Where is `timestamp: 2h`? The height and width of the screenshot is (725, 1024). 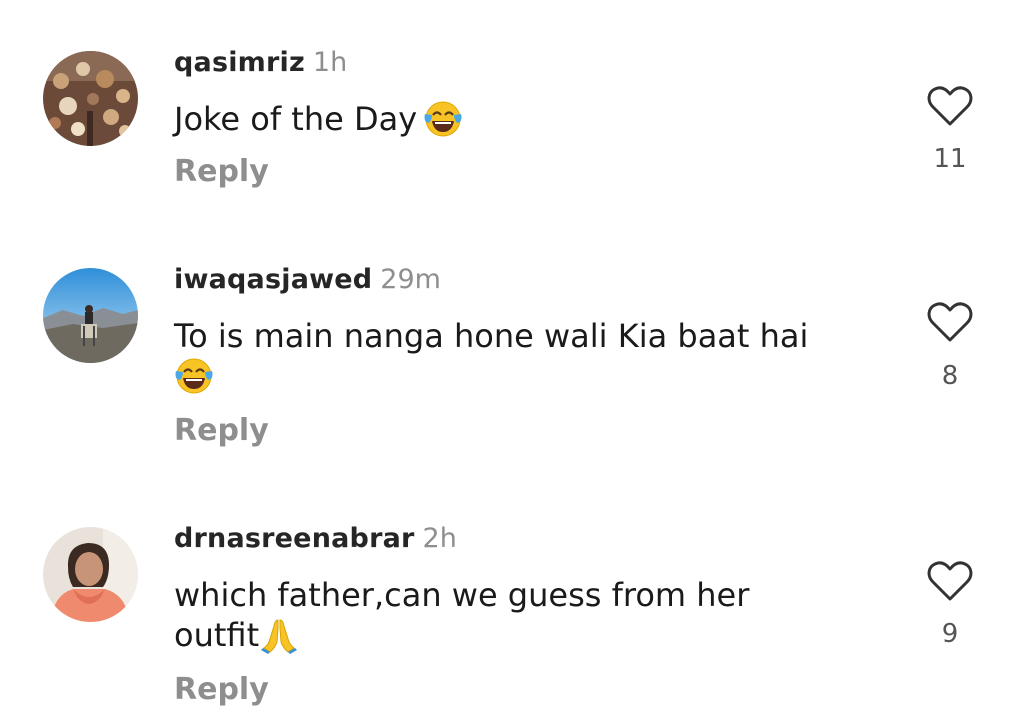
timestamp: 2h is located at coordinates (439, 538).